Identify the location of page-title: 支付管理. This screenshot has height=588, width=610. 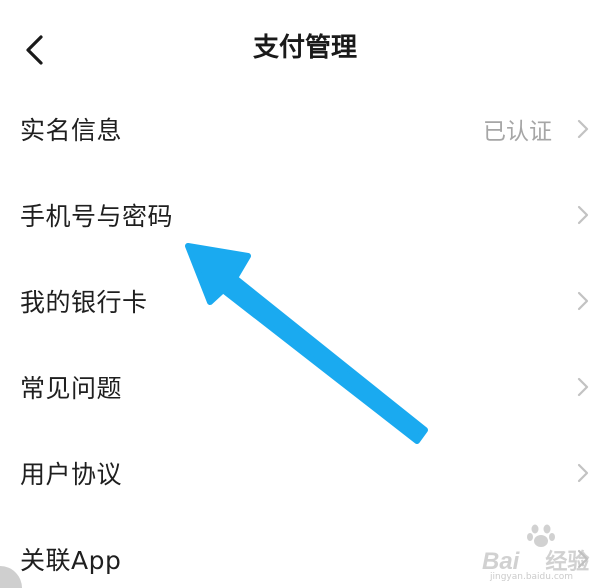
(304, 48).